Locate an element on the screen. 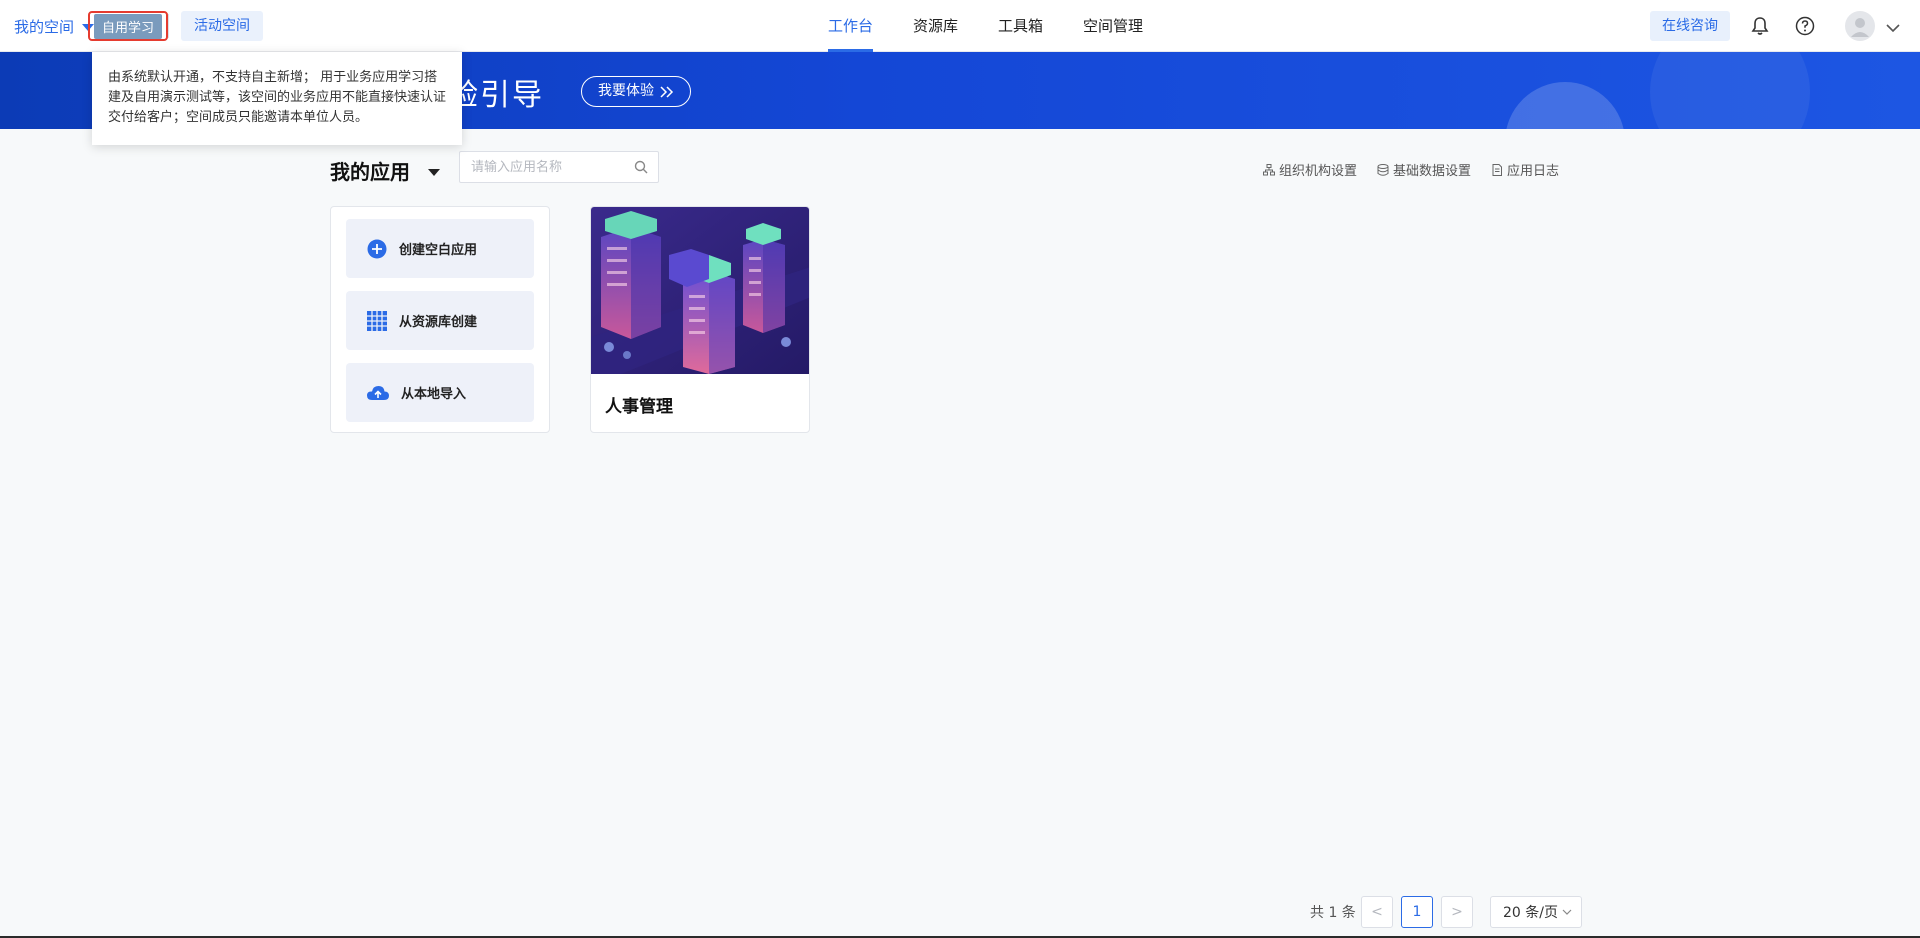 Image resolution: width=1920 pixels, height=938 pixels. nav-tab-space-management: 空间管理 is located at coordinates (1113, 26).